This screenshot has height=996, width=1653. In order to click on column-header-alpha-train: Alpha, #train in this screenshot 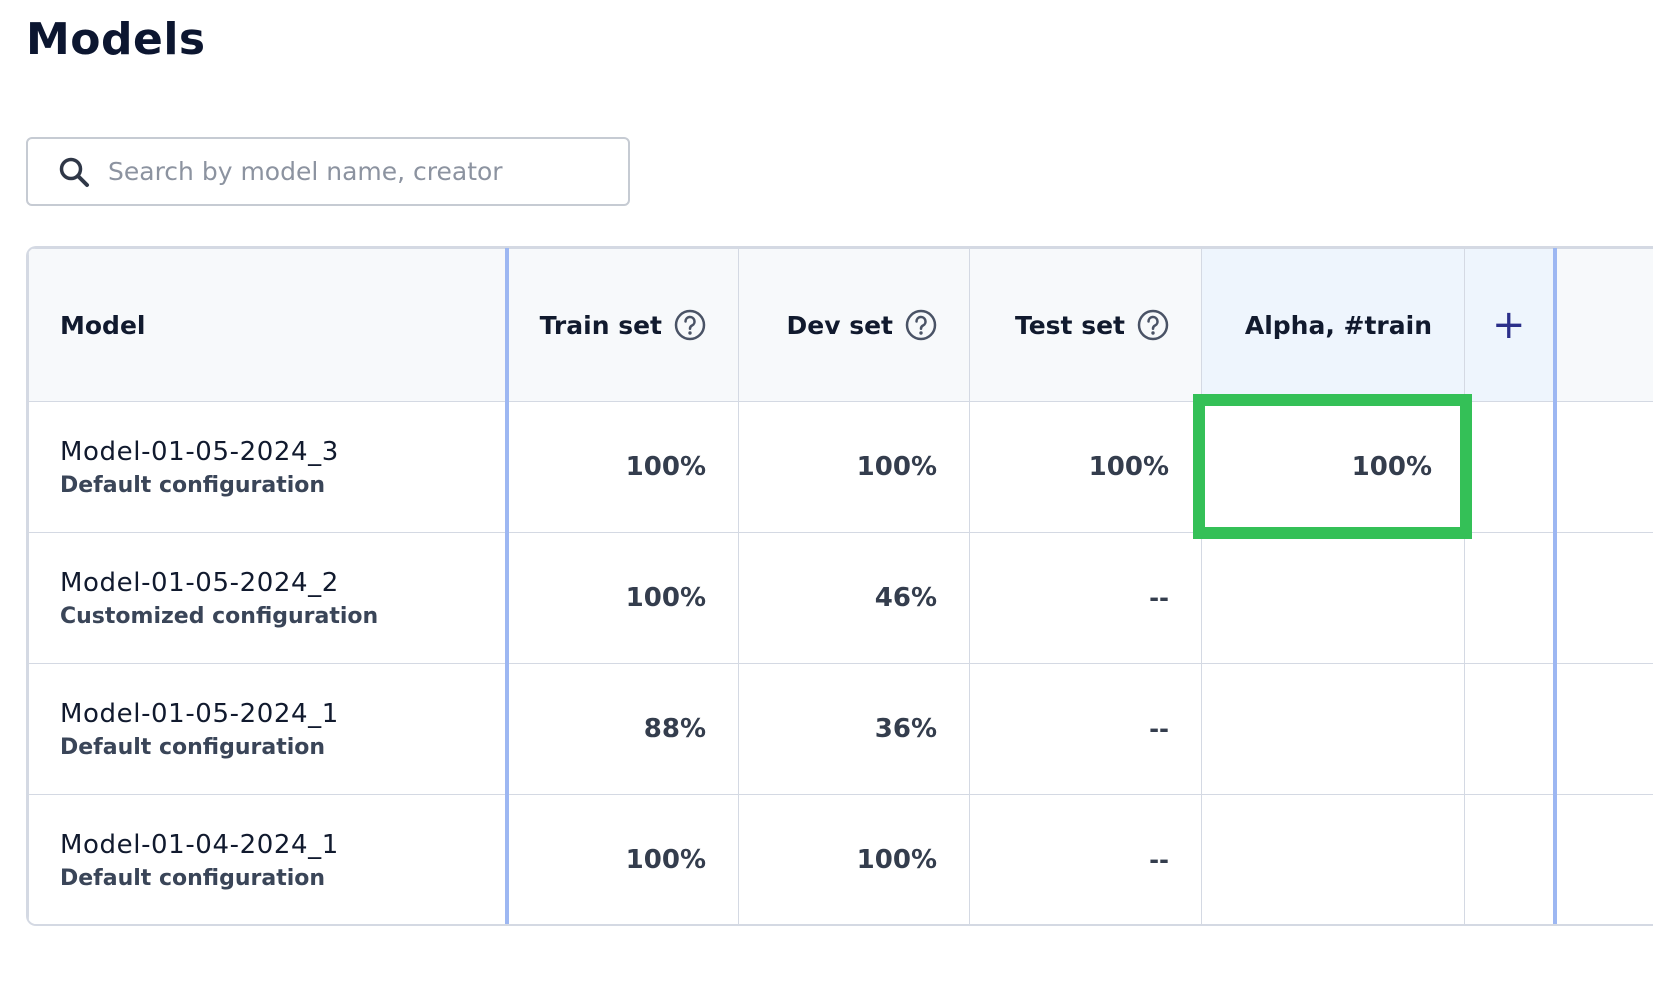, I will do `click(1333, 325)`.